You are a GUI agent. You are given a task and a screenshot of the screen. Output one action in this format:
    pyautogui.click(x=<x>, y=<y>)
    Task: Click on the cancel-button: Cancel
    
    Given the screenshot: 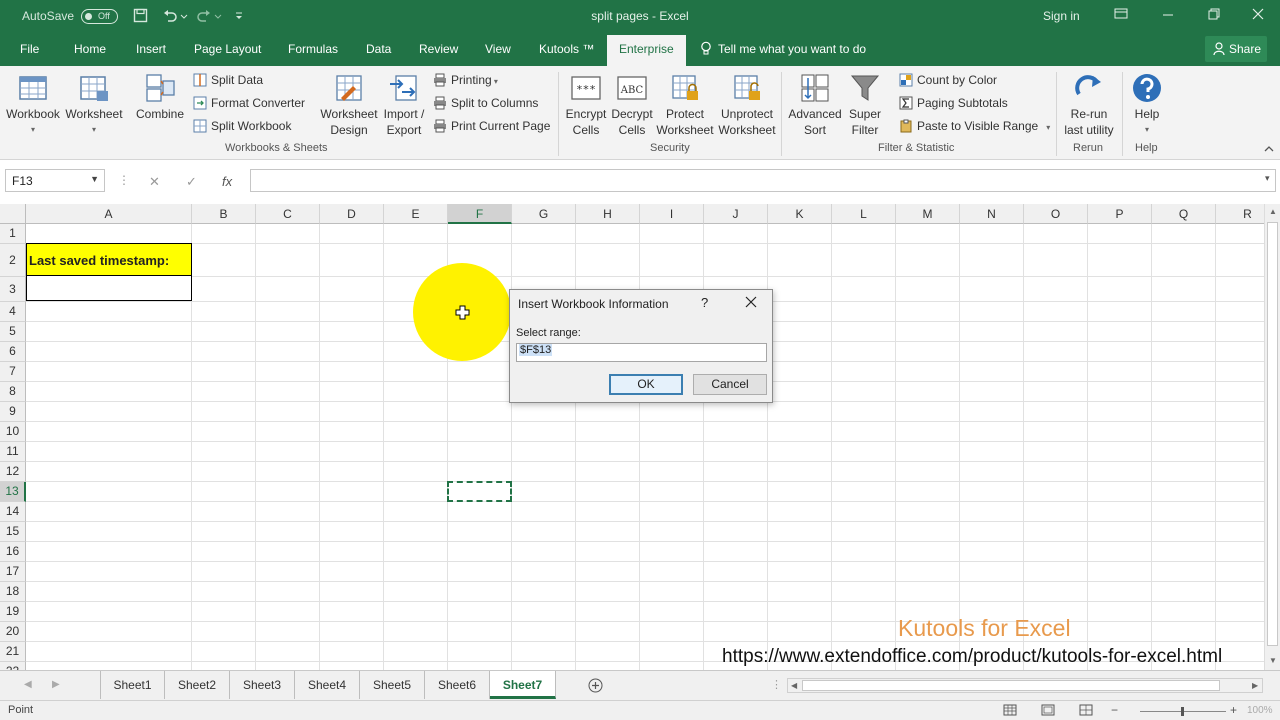 What is the action you would take?
    pyautogui.click(x=730, y=384)
    